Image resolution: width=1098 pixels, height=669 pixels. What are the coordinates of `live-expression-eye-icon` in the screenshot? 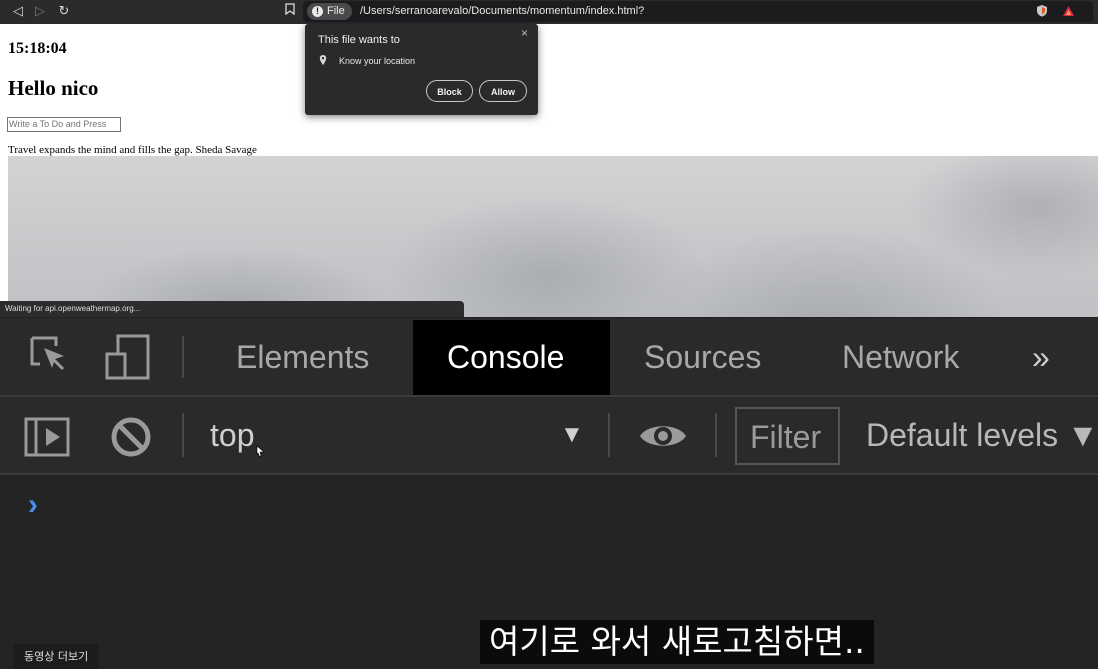 It's located at (663, 436).